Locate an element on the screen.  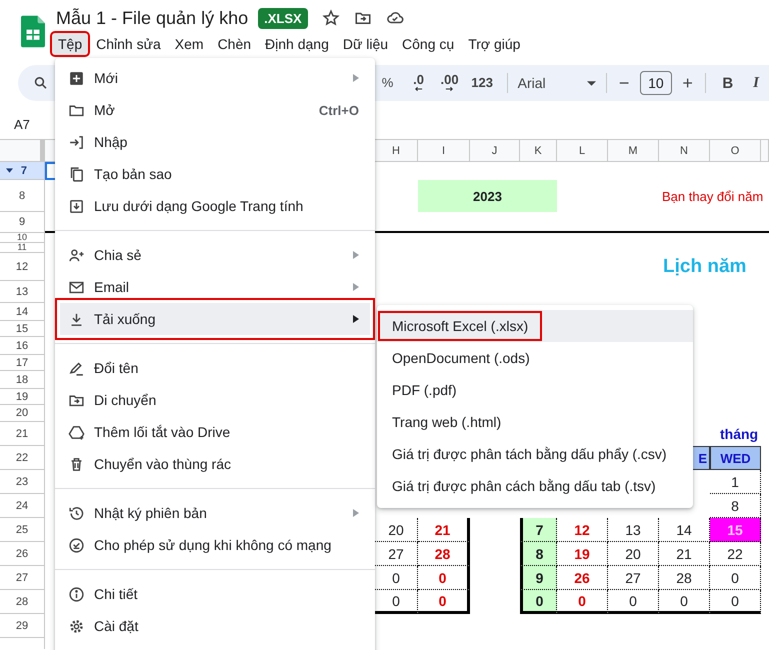
calendar-title: Lịch năm is located at coordinates (705, 267).